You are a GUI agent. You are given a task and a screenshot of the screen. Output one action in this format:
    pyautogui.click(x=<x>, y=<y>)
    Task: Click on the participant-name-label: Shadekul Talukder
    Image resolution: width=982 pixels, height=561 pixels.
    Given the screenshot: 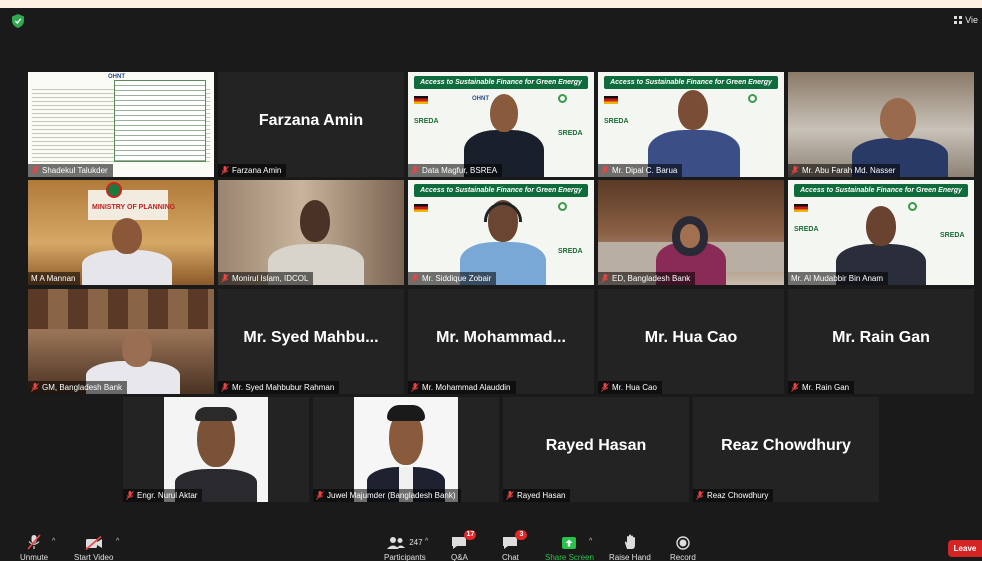 What is the action you would take?
    pyautogui.click(x=70, y=170)
    